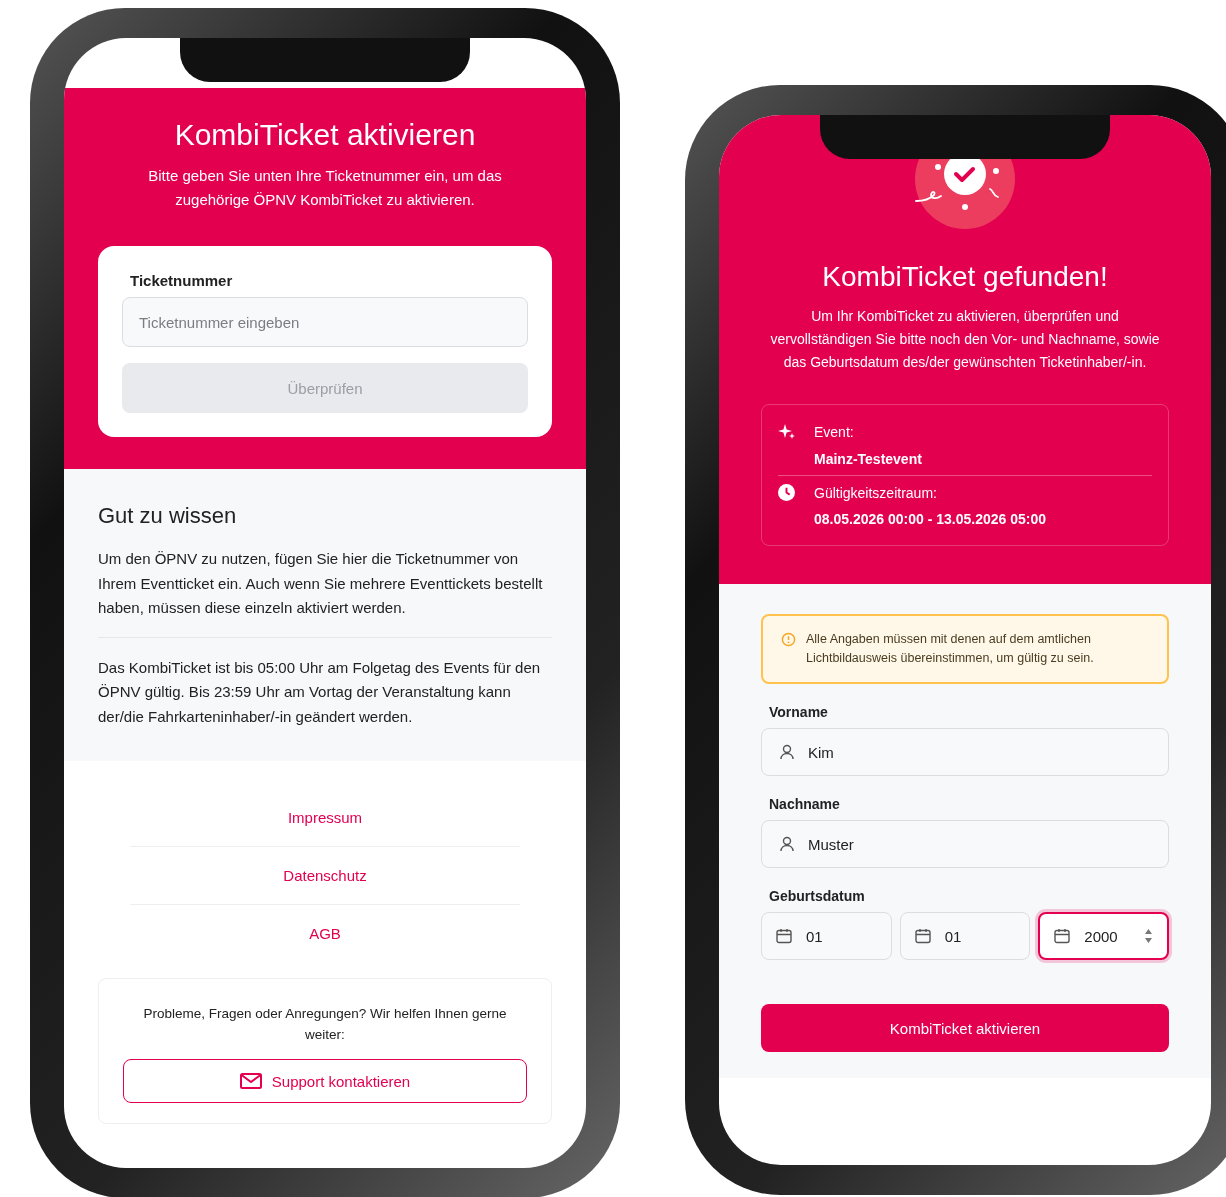  I want to click on page-title: KombiTicket aktivieren, so click(325, 135).